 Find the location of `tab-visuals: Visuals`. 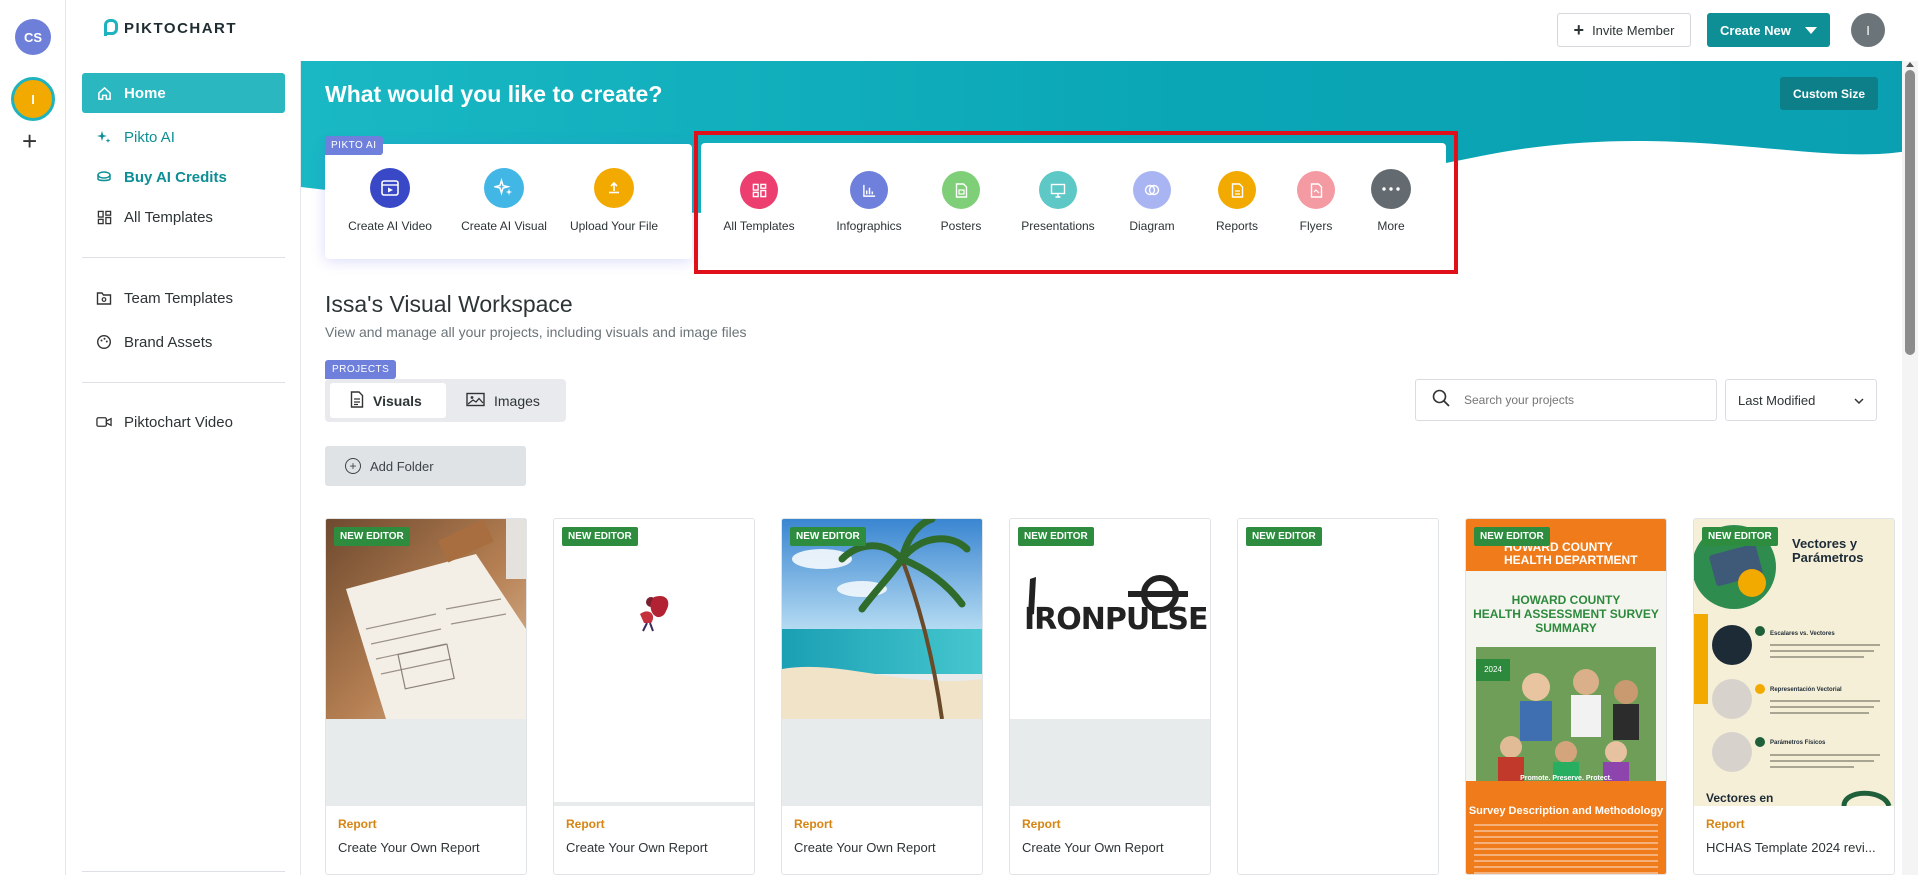

tab-visuals: Visuals is located at coordinates (388, 400).